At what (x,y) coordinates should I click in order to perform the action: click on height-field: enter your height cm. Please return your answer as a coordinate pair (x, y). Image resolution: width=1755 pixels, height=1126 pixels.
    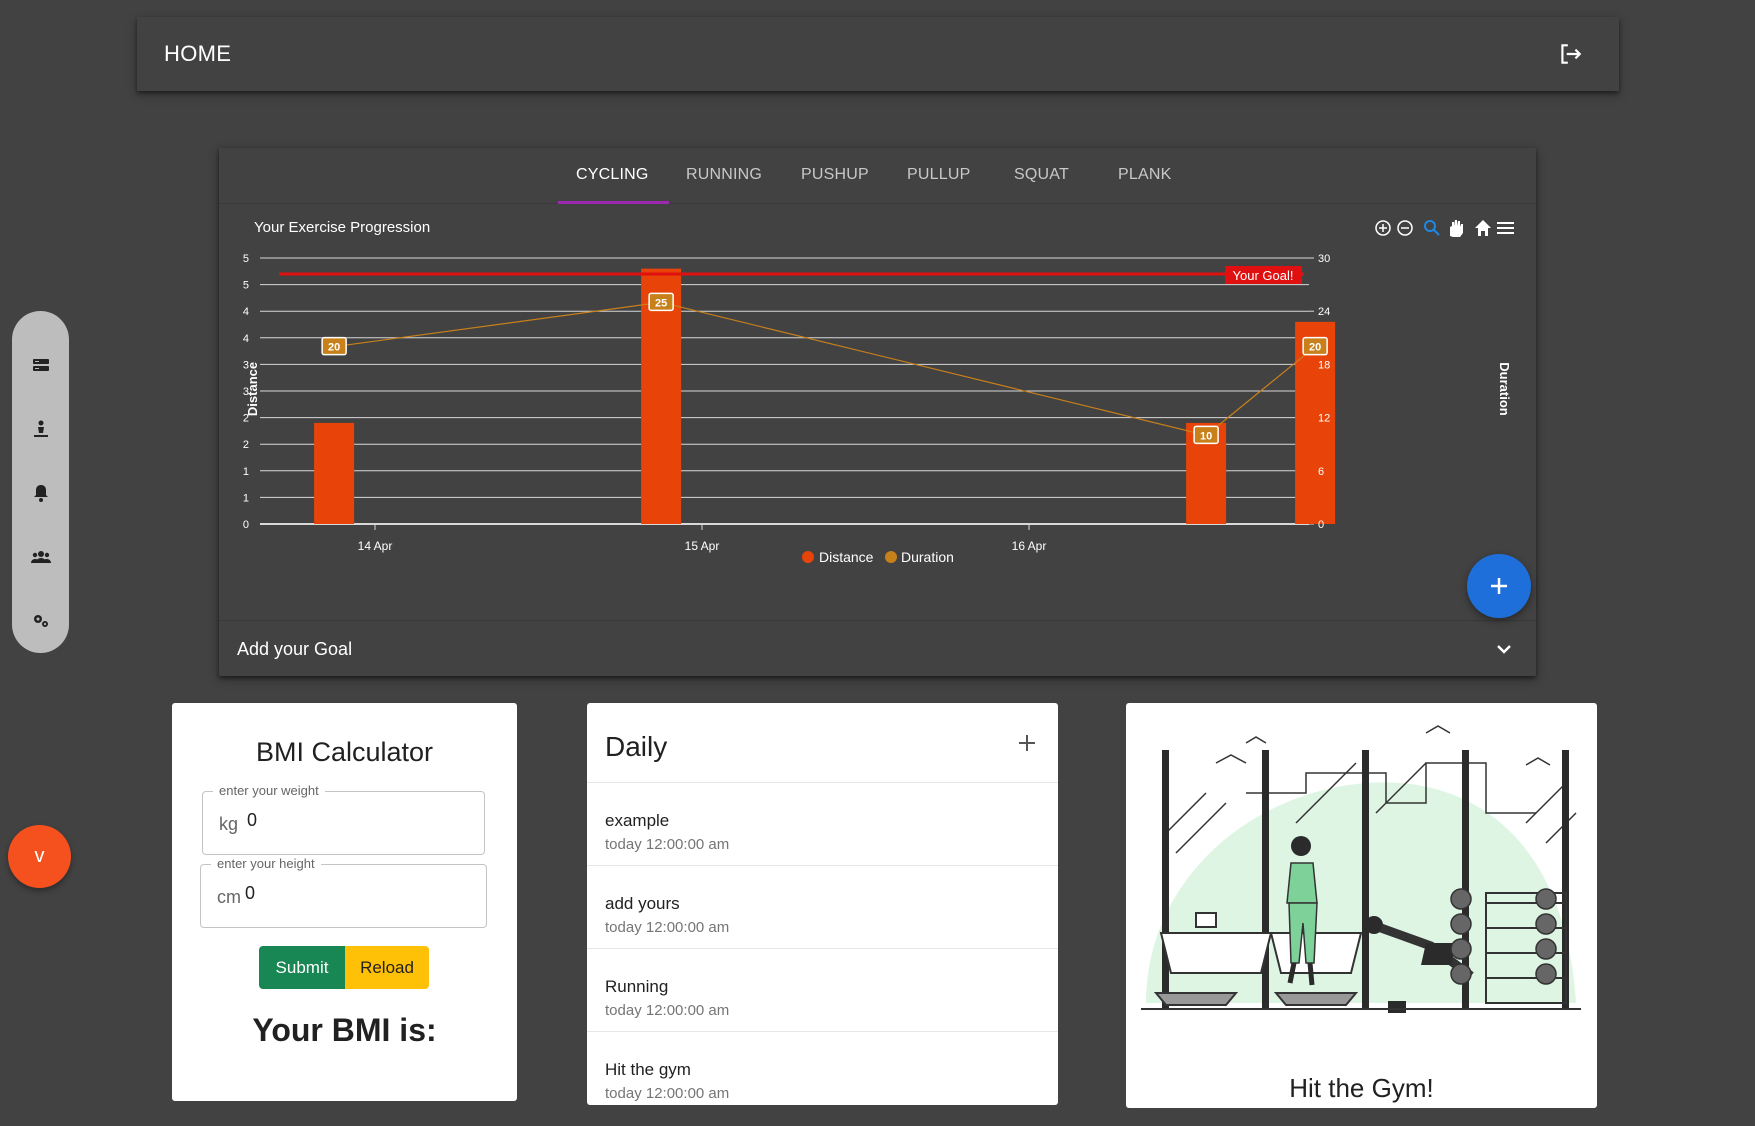
    Looking at the image, I should click on (343, 892).